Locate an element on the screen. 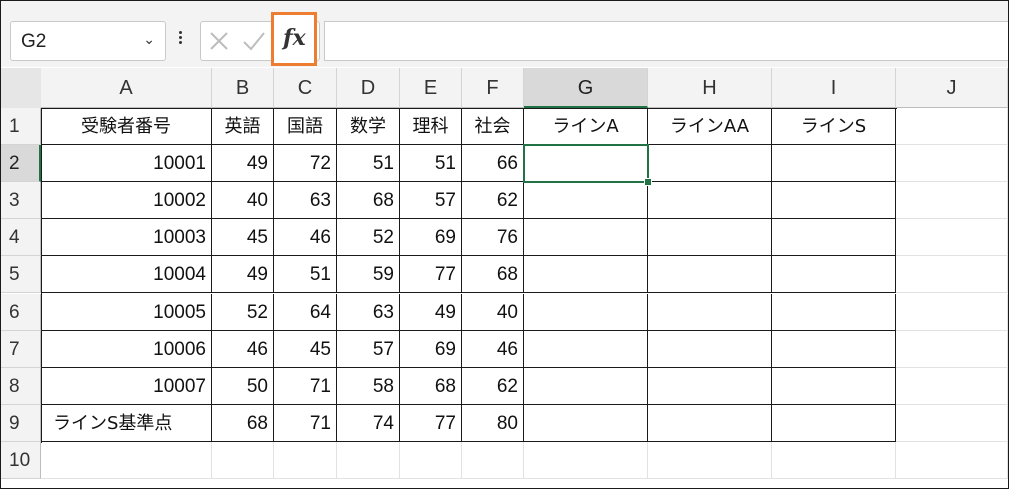 This screenshot has width=1009, height=489. cell-f10 is located at coordinates (493, 460).